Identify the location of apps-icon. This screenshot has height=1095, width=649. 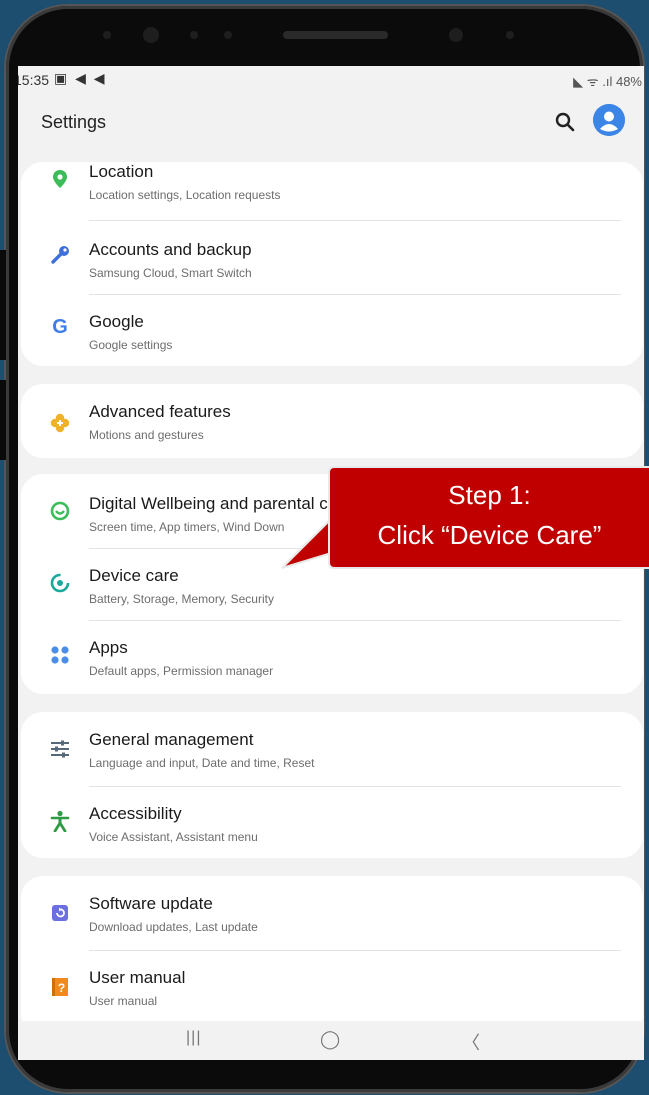
(60, 655).